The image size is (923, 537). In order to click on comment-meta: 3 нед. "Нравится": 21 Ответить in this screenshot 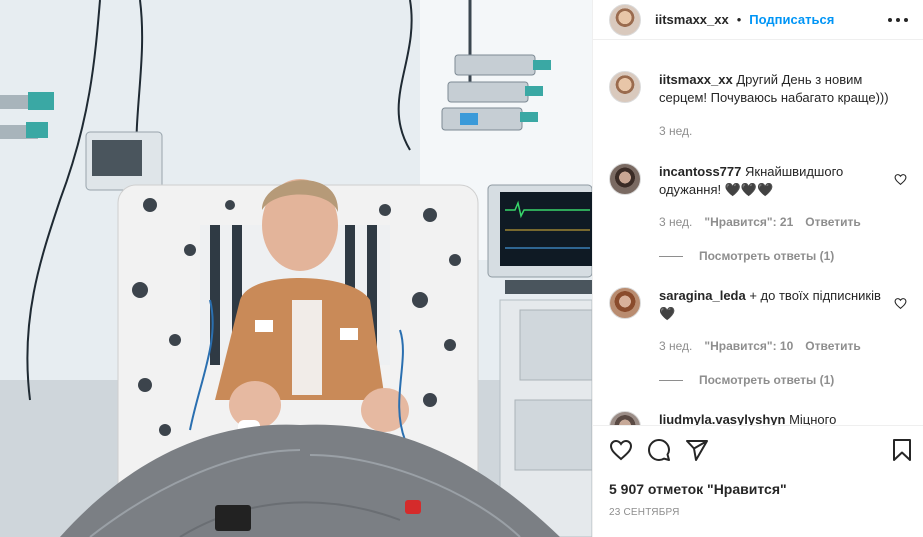, I will do `click(760, 222)`.